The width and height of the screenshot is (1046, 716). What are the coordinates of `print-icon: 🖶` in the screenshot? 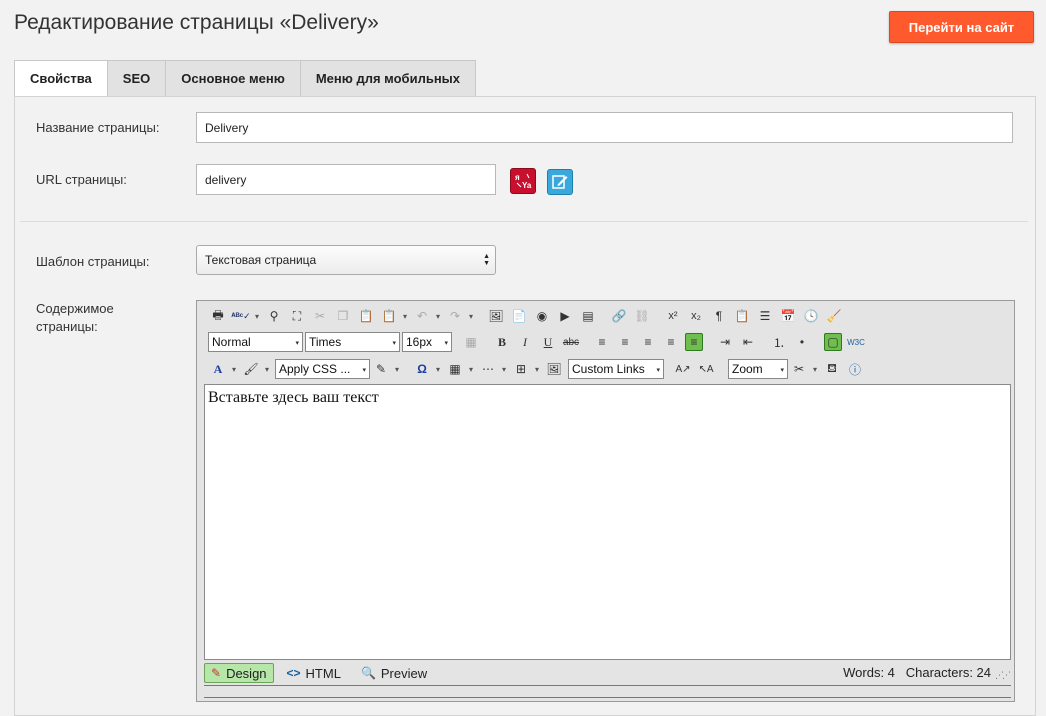 It's located at (218, 316).